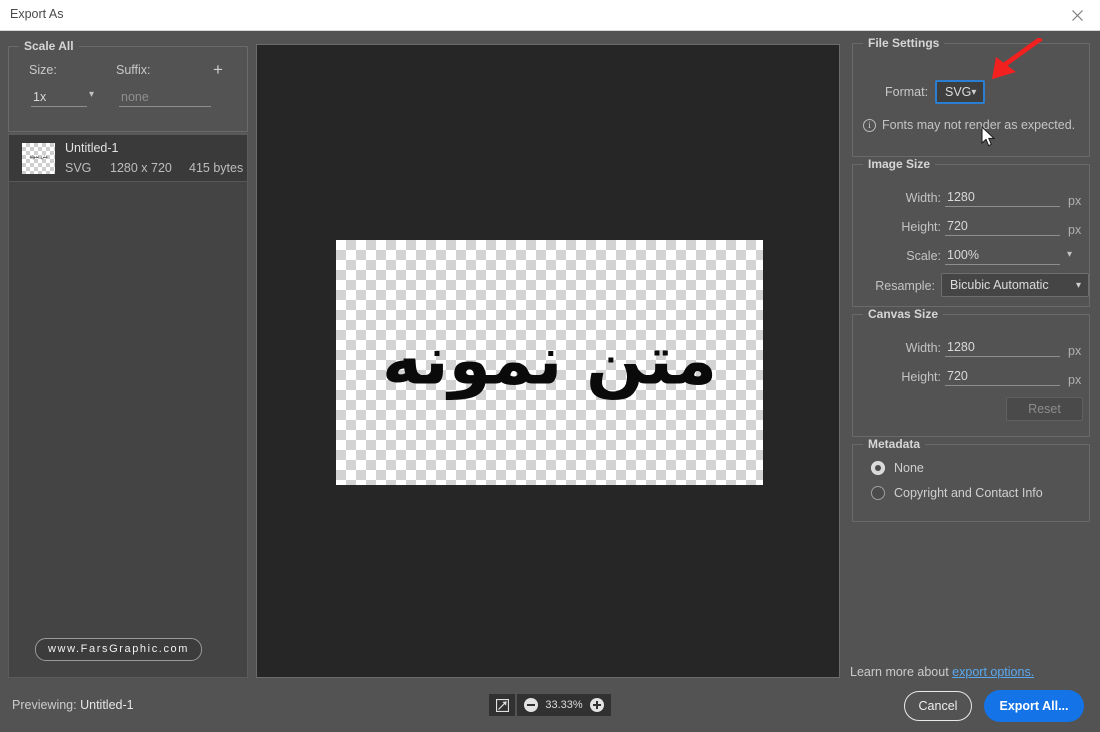 The width and height of the screenshot is (1100, 732). I want to click on zoom-controls: 33.33%, so click(550, 705).